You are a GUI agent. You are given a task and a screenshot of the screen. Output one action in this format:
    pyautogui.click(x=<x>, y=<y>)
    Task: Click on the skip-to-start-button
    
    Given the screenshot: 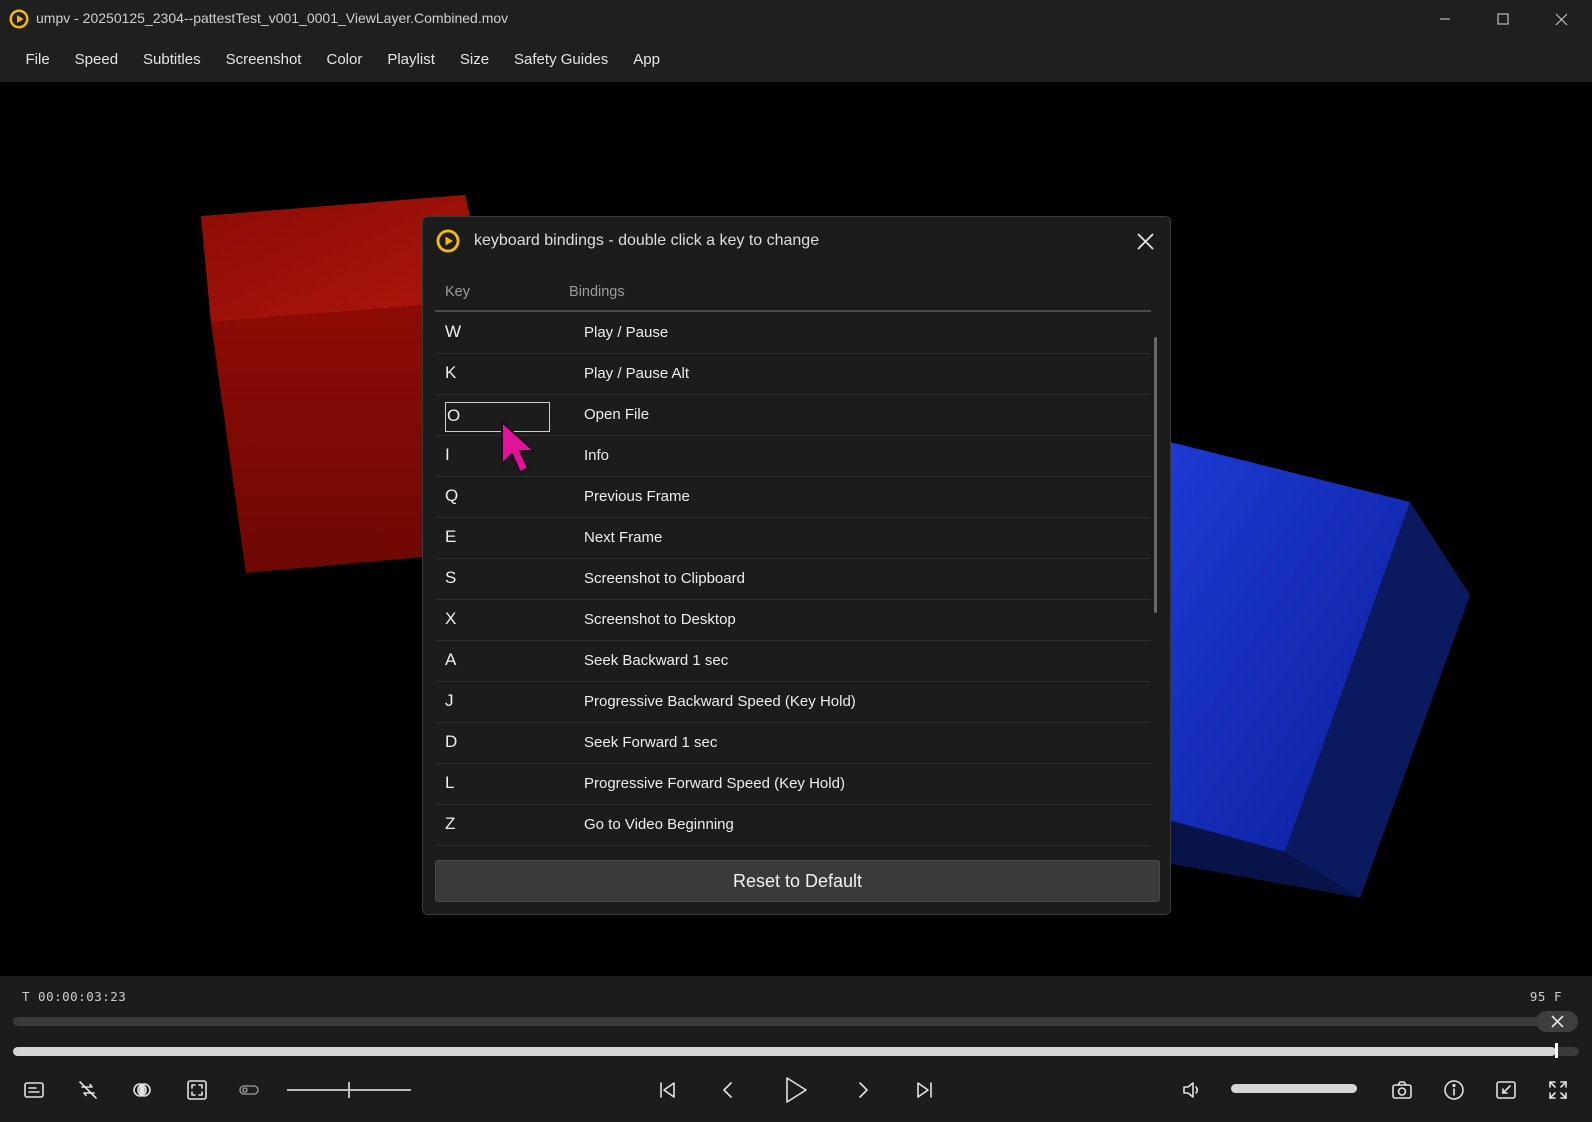 What is the action you would take?
    pyautogui.click(x=667, y=1090)
    